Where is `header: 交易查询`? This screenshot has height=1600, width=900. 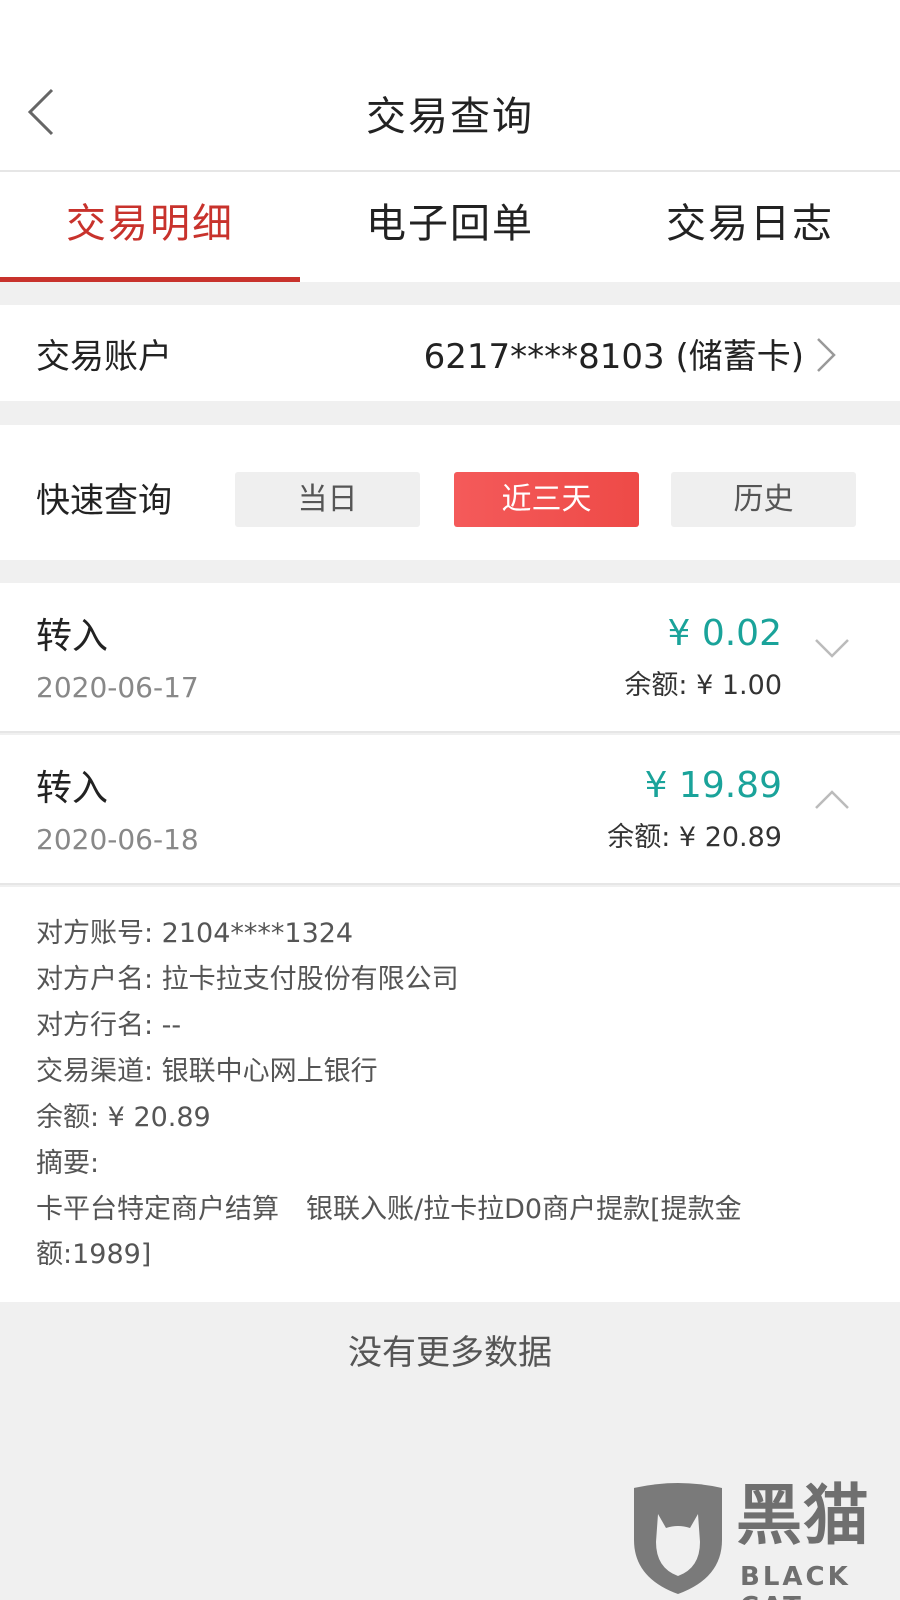
header: 交易查询 is located at coordinates (450, 86).